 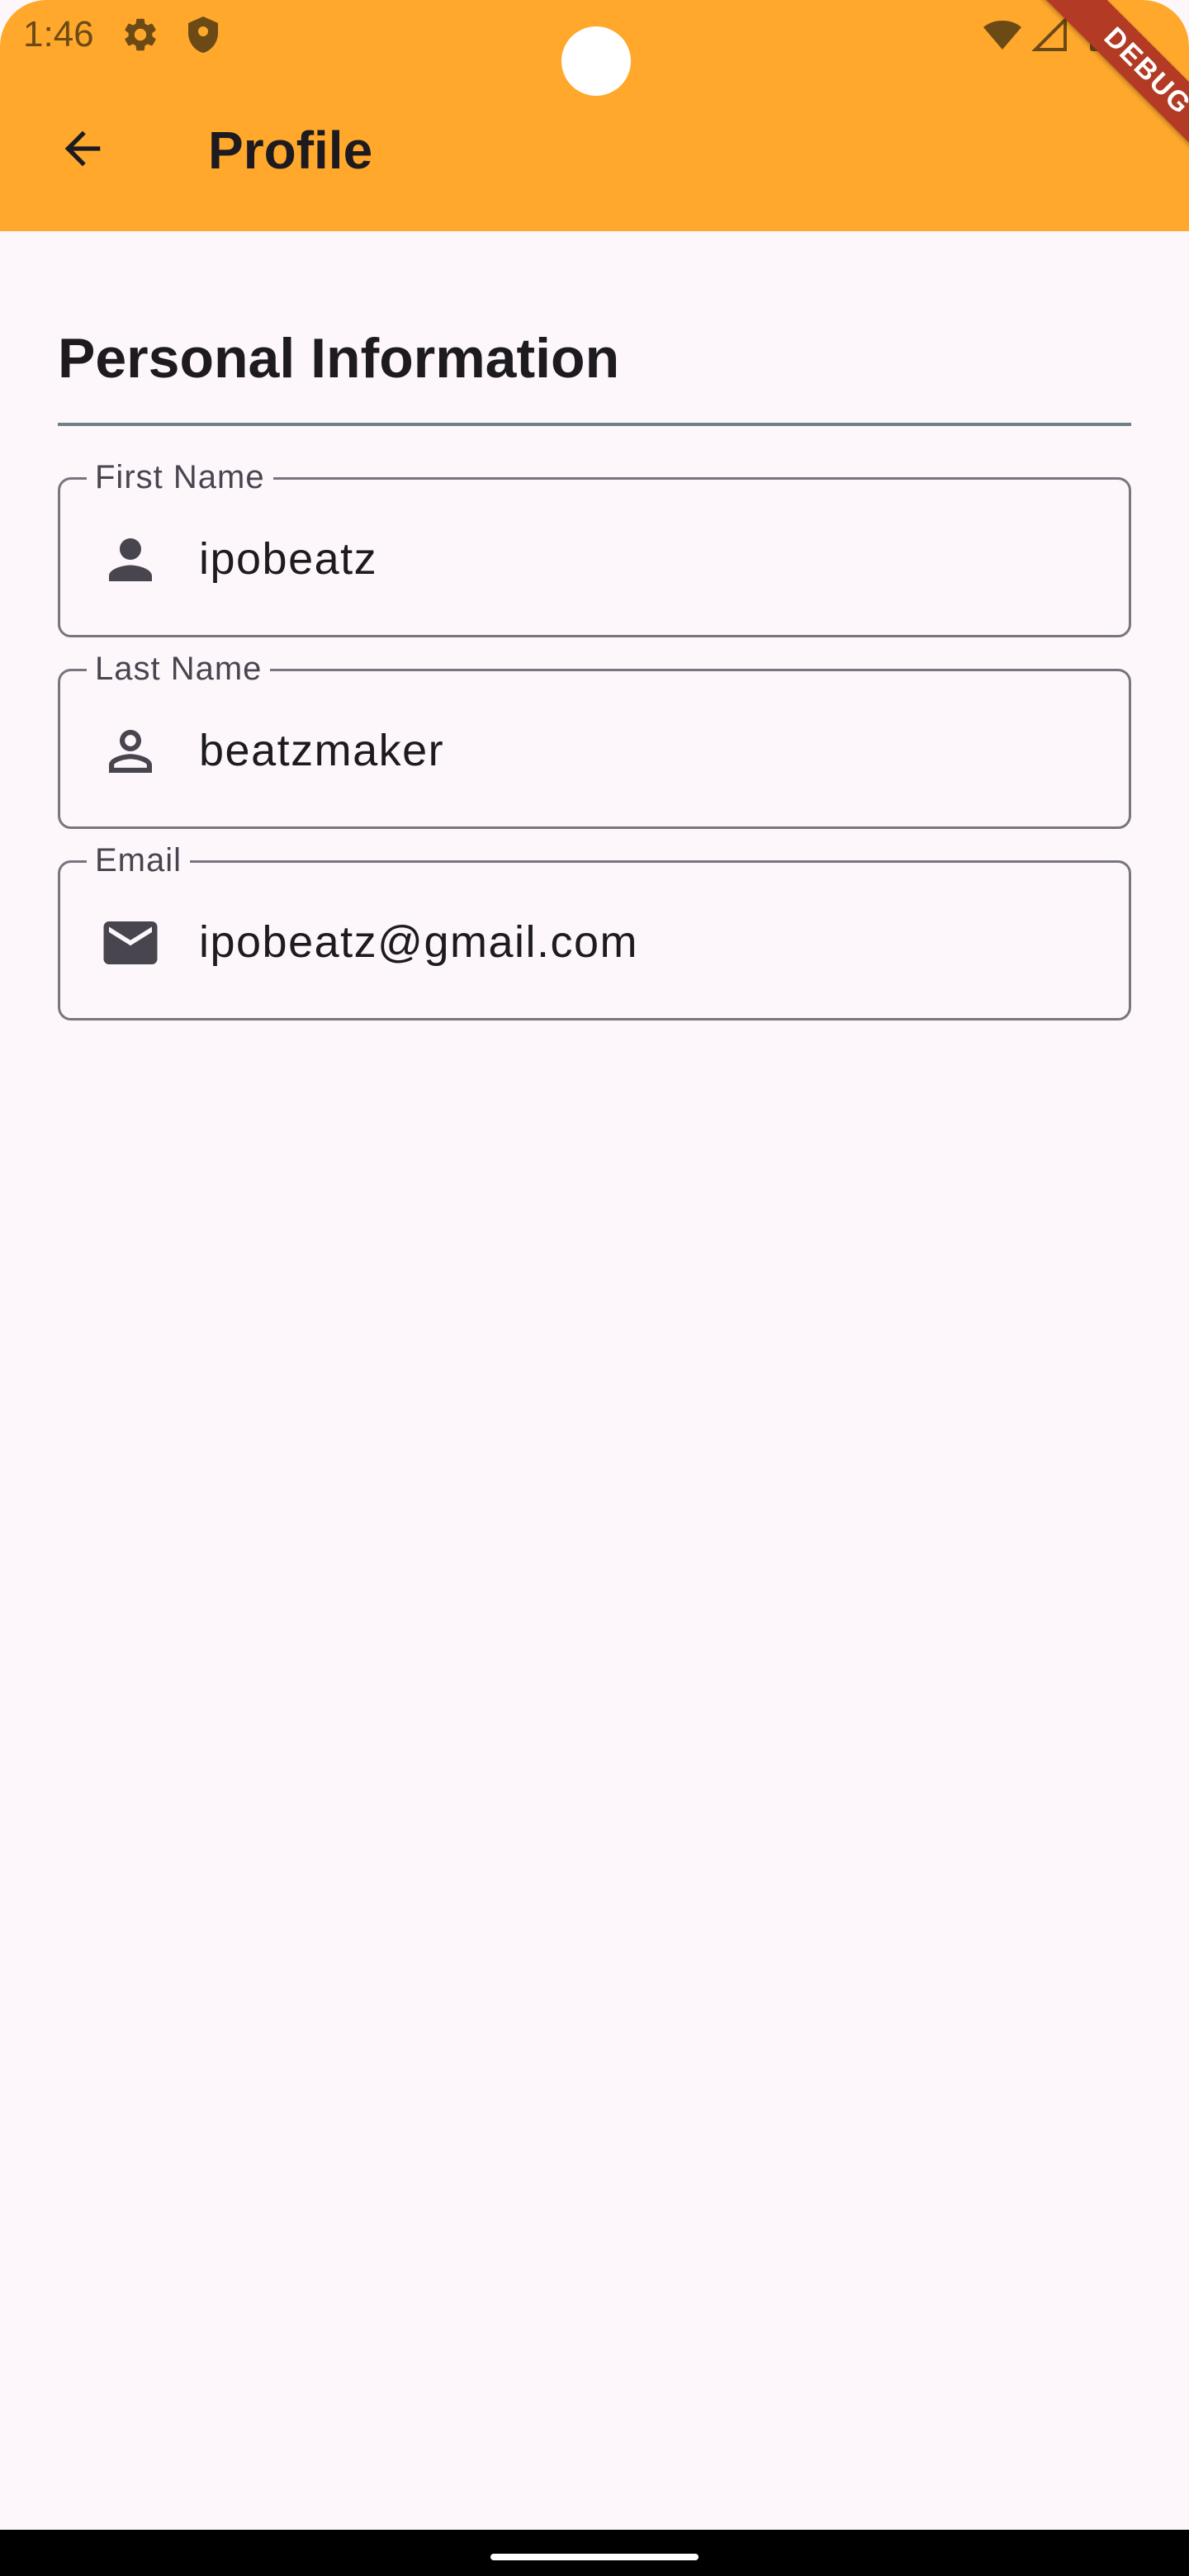 What do you see at coordinates (1002, 35) in the screenshot?
I see `wifi-icon` at bounding box center [1002, 35].